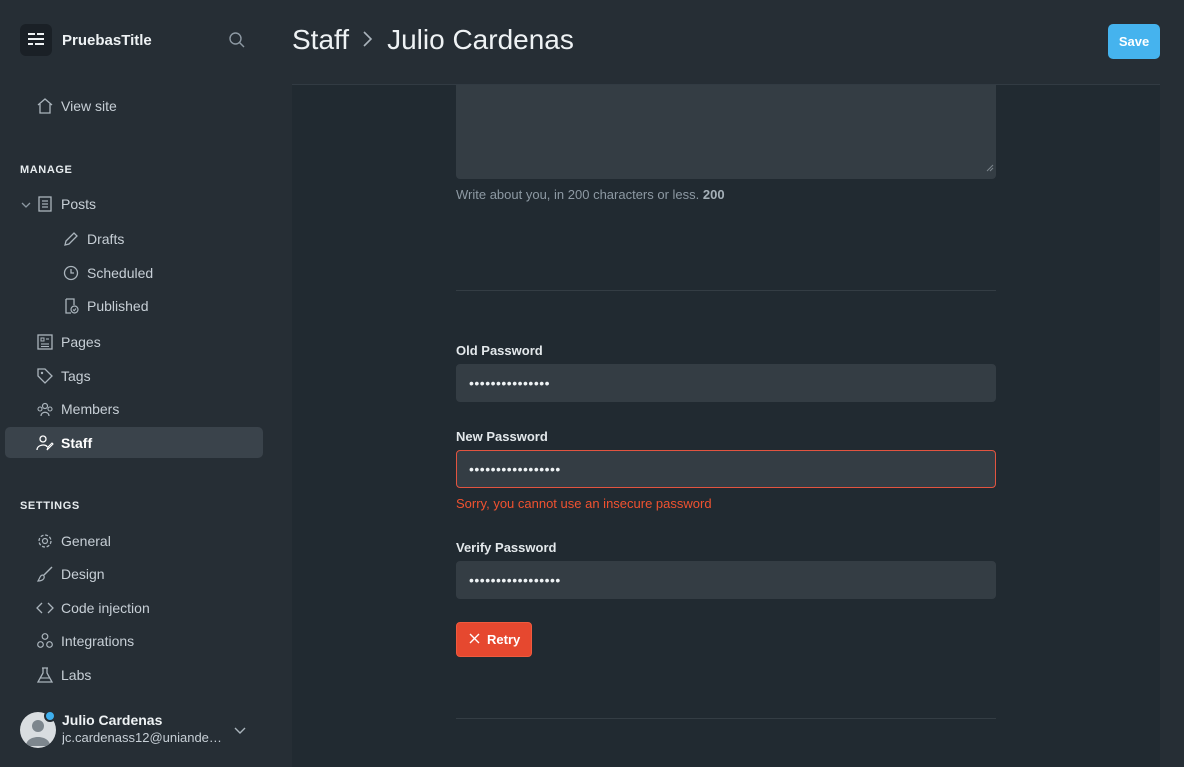 This screenshot has height=767, width=1184. I want to click on integrations-icon, so click(45, 641).